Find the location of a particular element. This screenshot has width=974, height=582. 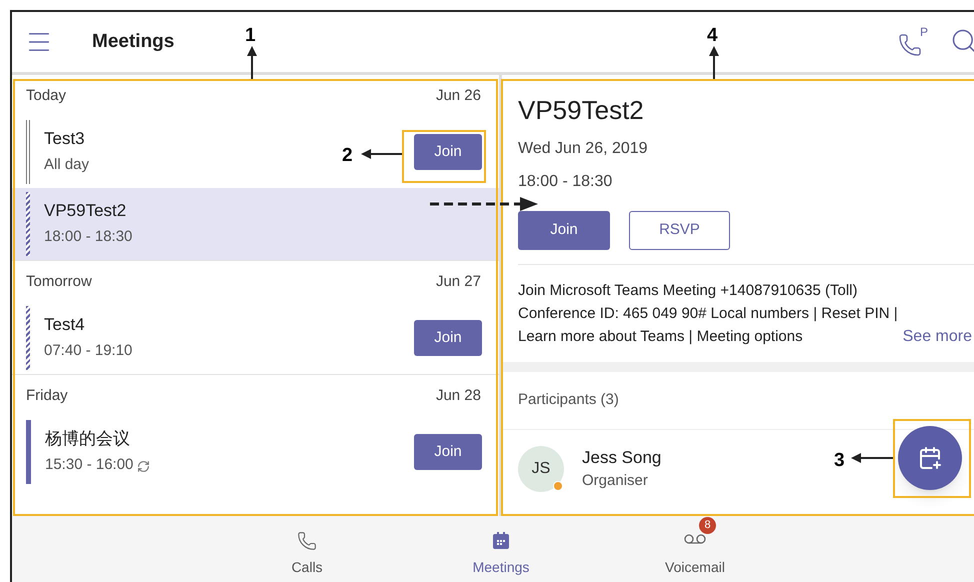

nav-tab: 8 Voicemail is located at coordinates (695, 549).